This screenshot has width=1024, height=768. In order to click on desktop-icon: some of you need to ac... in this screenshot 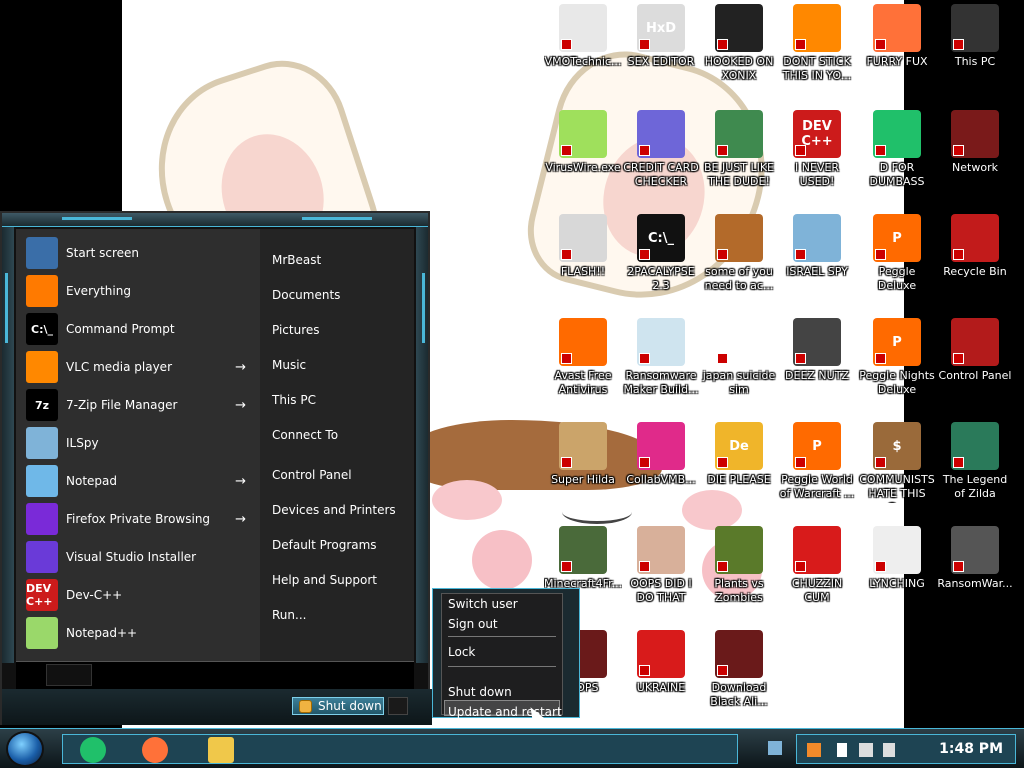, I will do `click(739, 253)`.